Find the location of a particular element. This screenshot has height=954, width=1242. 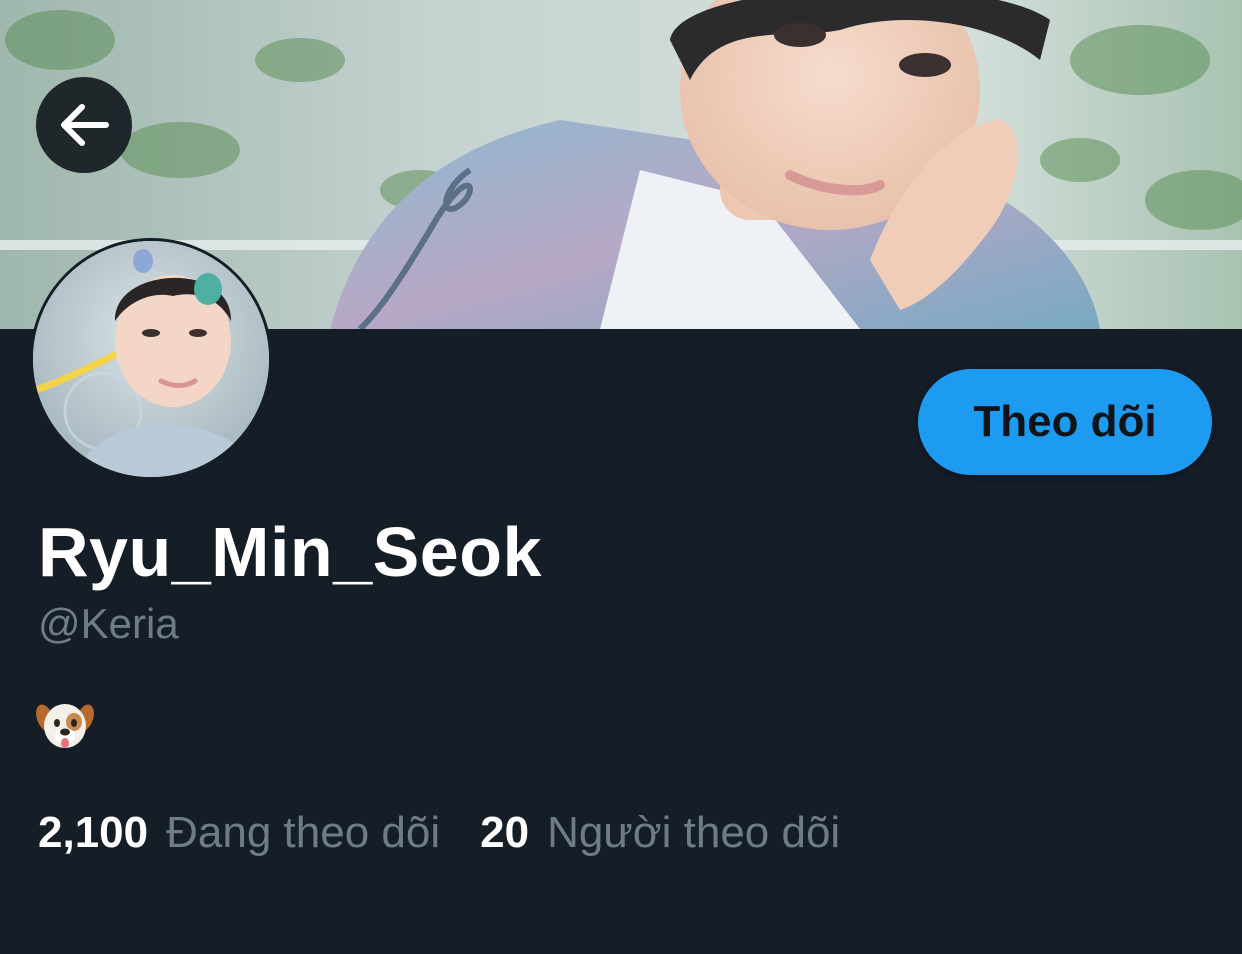

following-label: Đang theo dõi is located at coordinates (303, 832).